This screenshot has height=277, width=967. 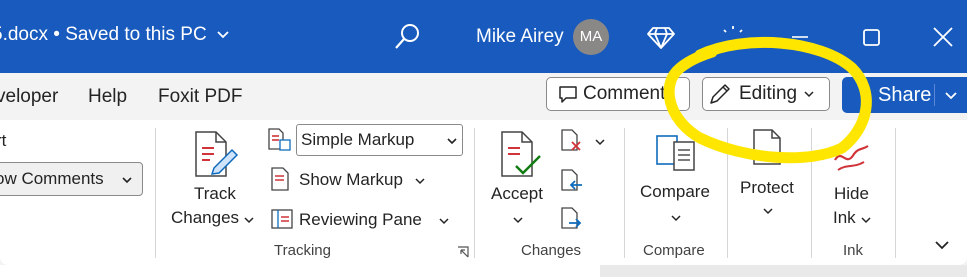 What do you see at coordinates (107, 97) in the screenshot?
I see `tab-help: Help` at bounding box center [107, 97].